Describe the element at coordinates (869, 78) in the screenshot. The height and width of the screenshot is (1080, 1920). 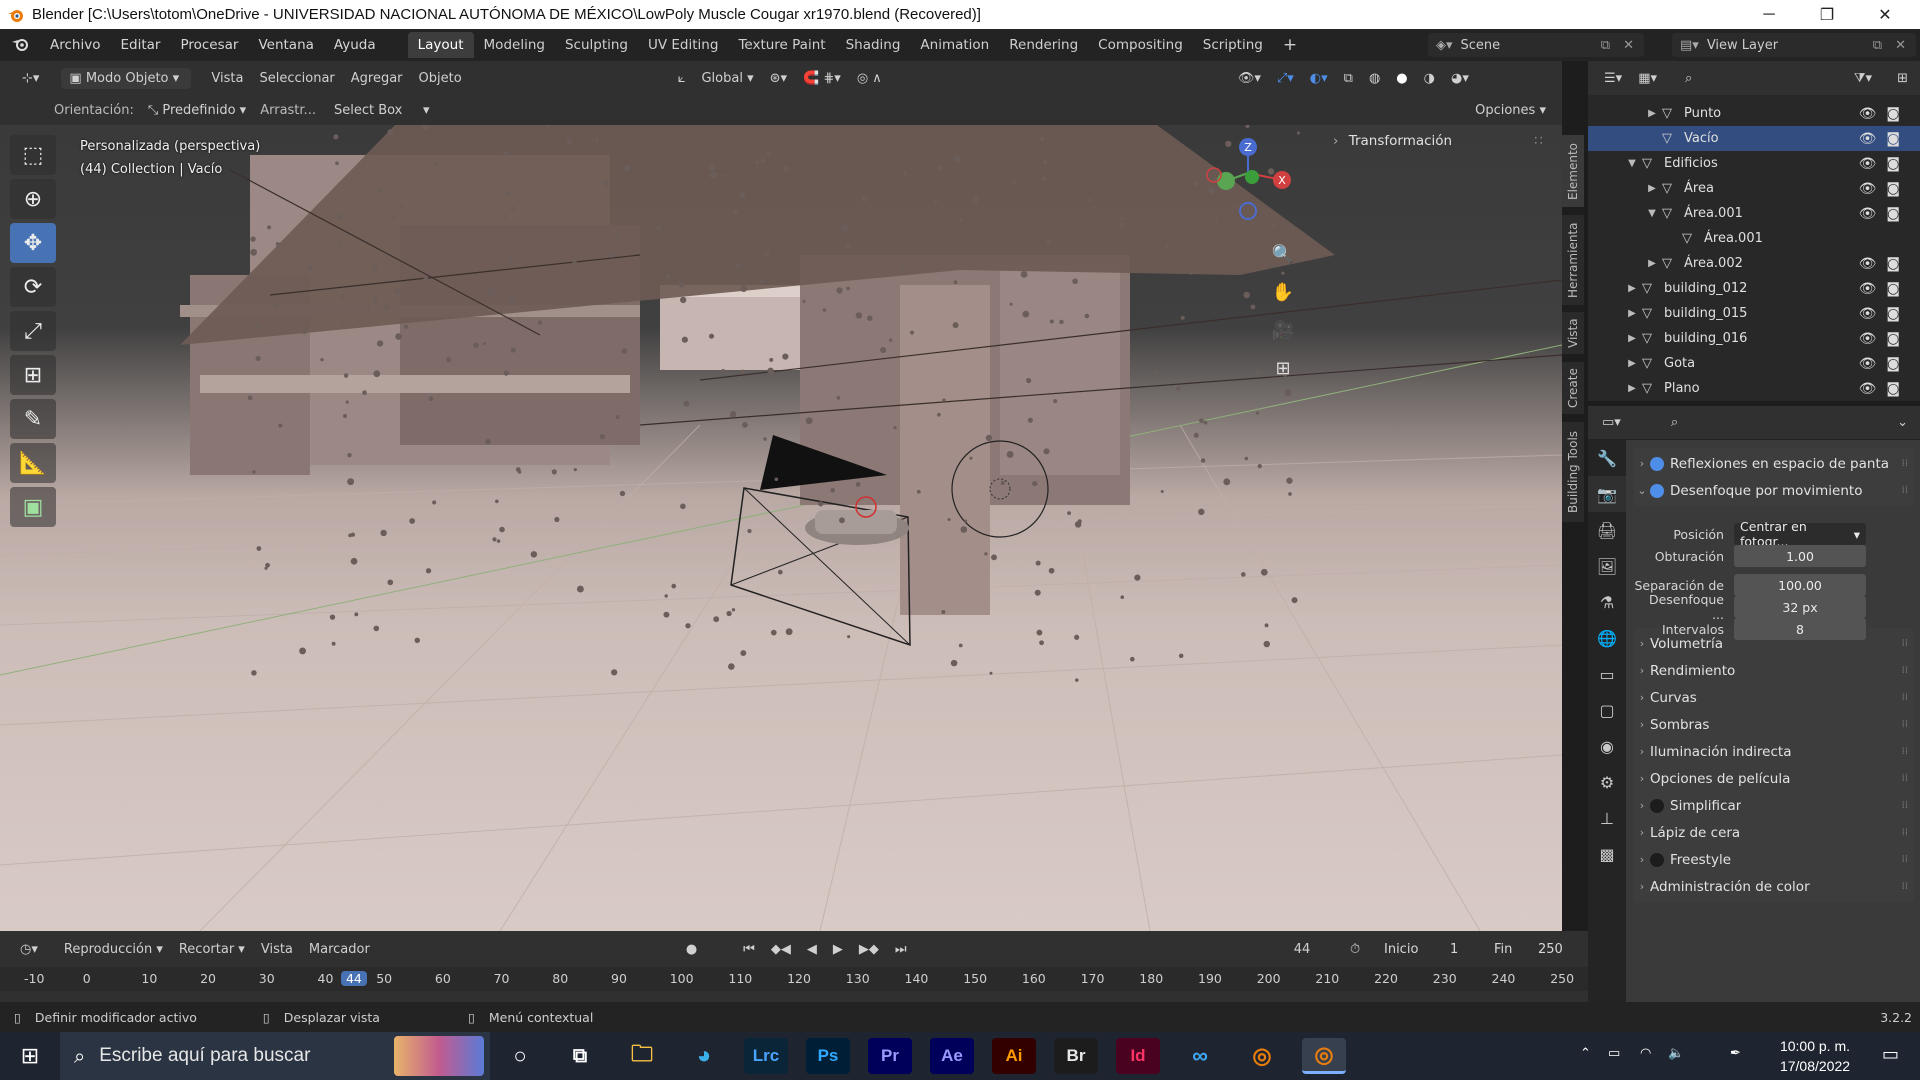
I see `proportional-edit-icon: ◎ ∧` at that location.